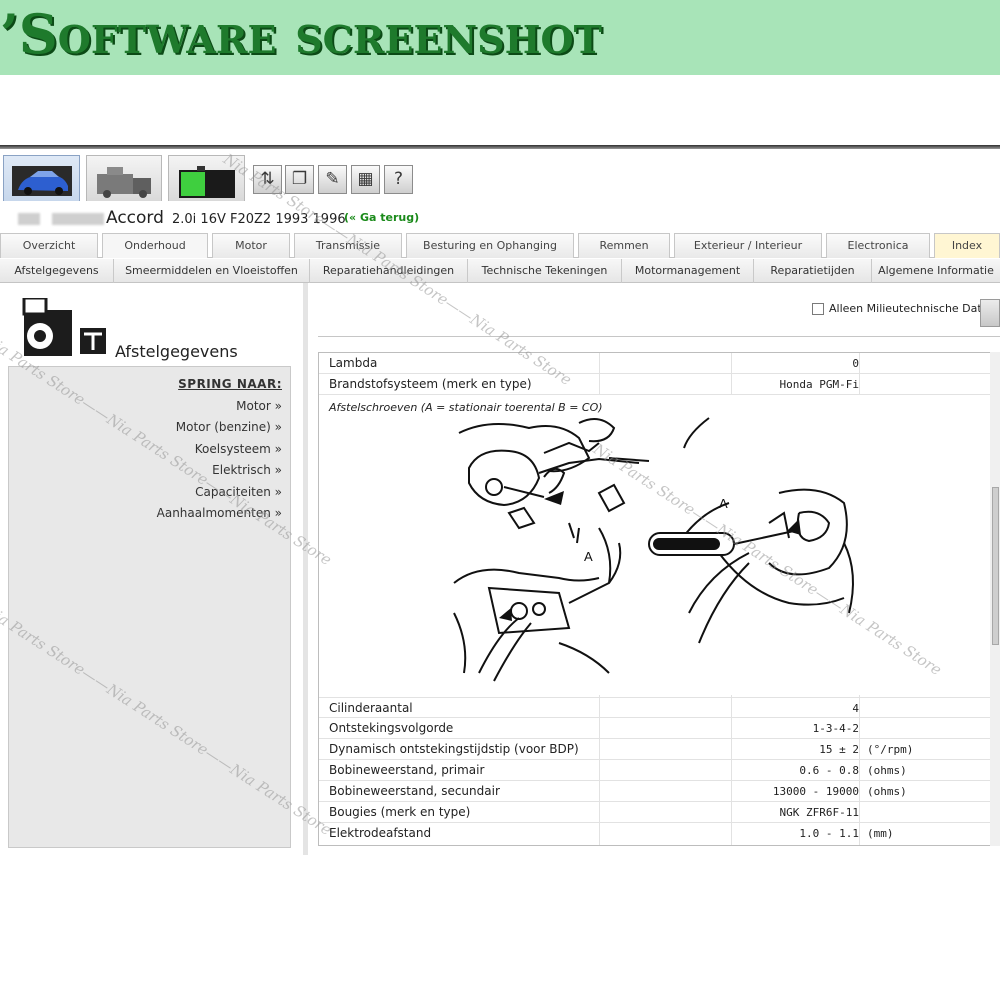  I want to click on promo-banner: ’Software screenshot, so click(500, 37).